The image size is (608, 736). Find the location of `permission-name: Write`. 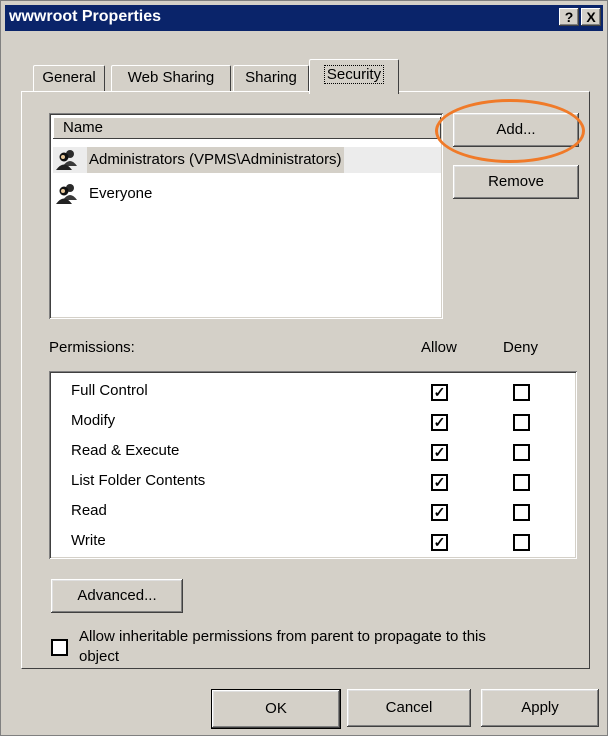

permission-name: Write is located at coordinates (88, 540).